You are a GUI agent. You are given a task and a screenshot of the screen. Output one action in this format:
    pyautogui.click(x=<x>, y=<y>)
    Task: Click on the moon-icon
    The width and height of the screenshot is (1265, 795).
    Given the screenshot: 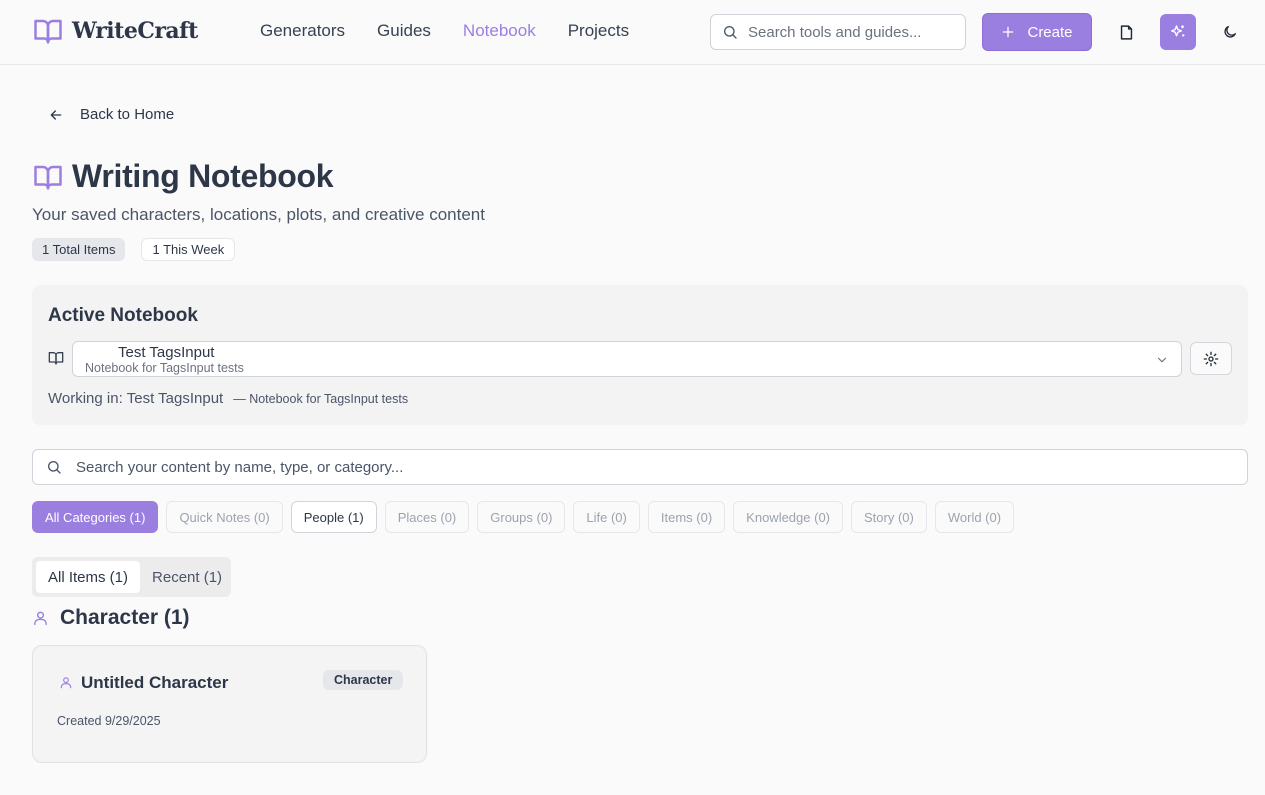 What is the action you would take?
    pyautogui.click(x=1230, y=32)
    